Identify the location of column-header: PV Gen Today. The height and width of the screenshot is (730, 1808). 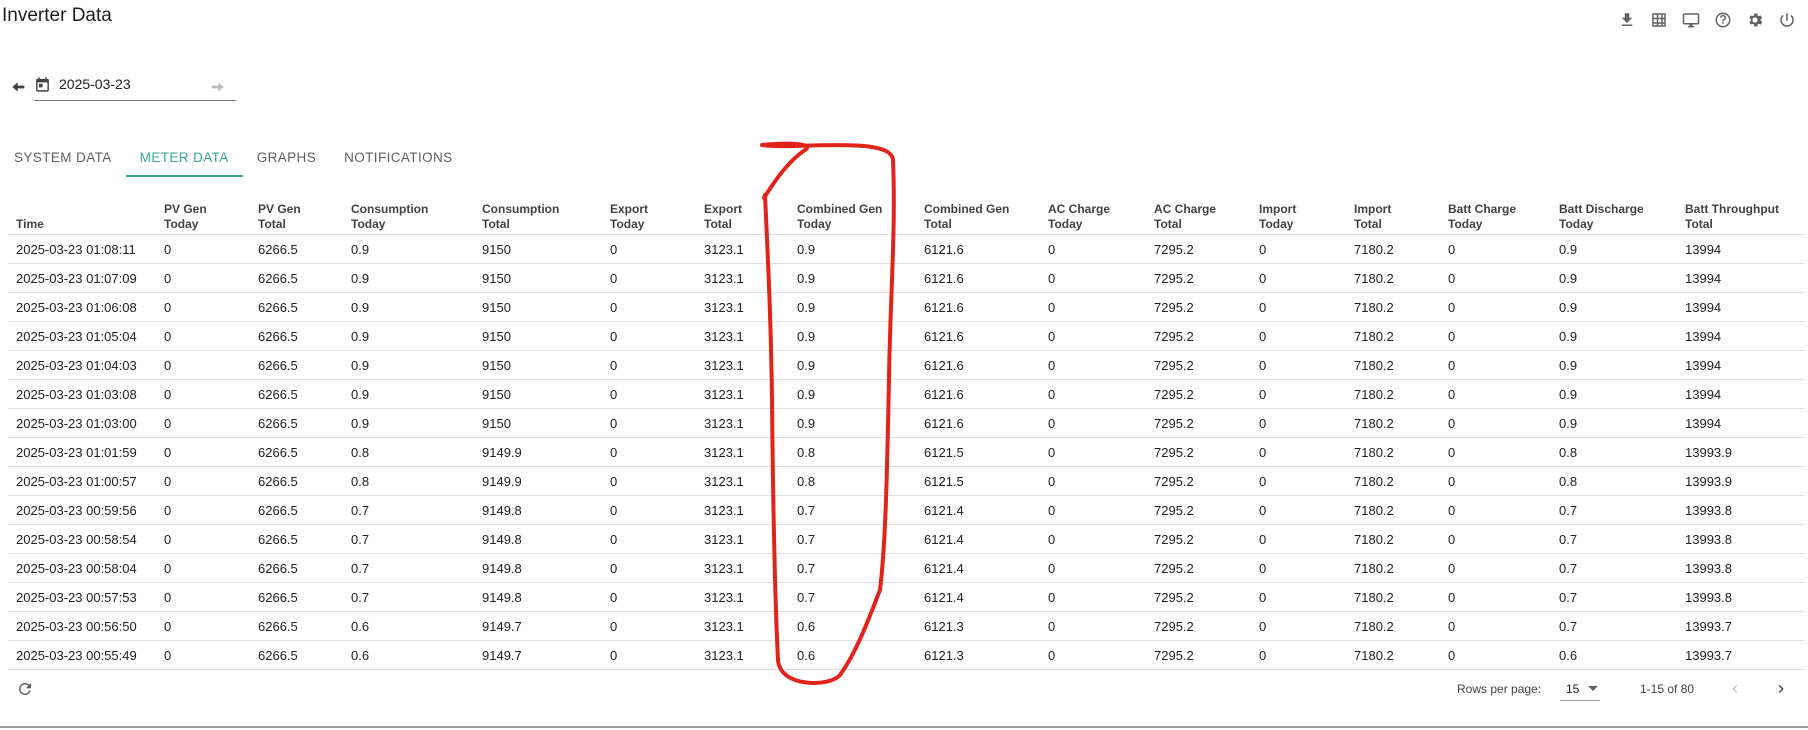
(203, 217).